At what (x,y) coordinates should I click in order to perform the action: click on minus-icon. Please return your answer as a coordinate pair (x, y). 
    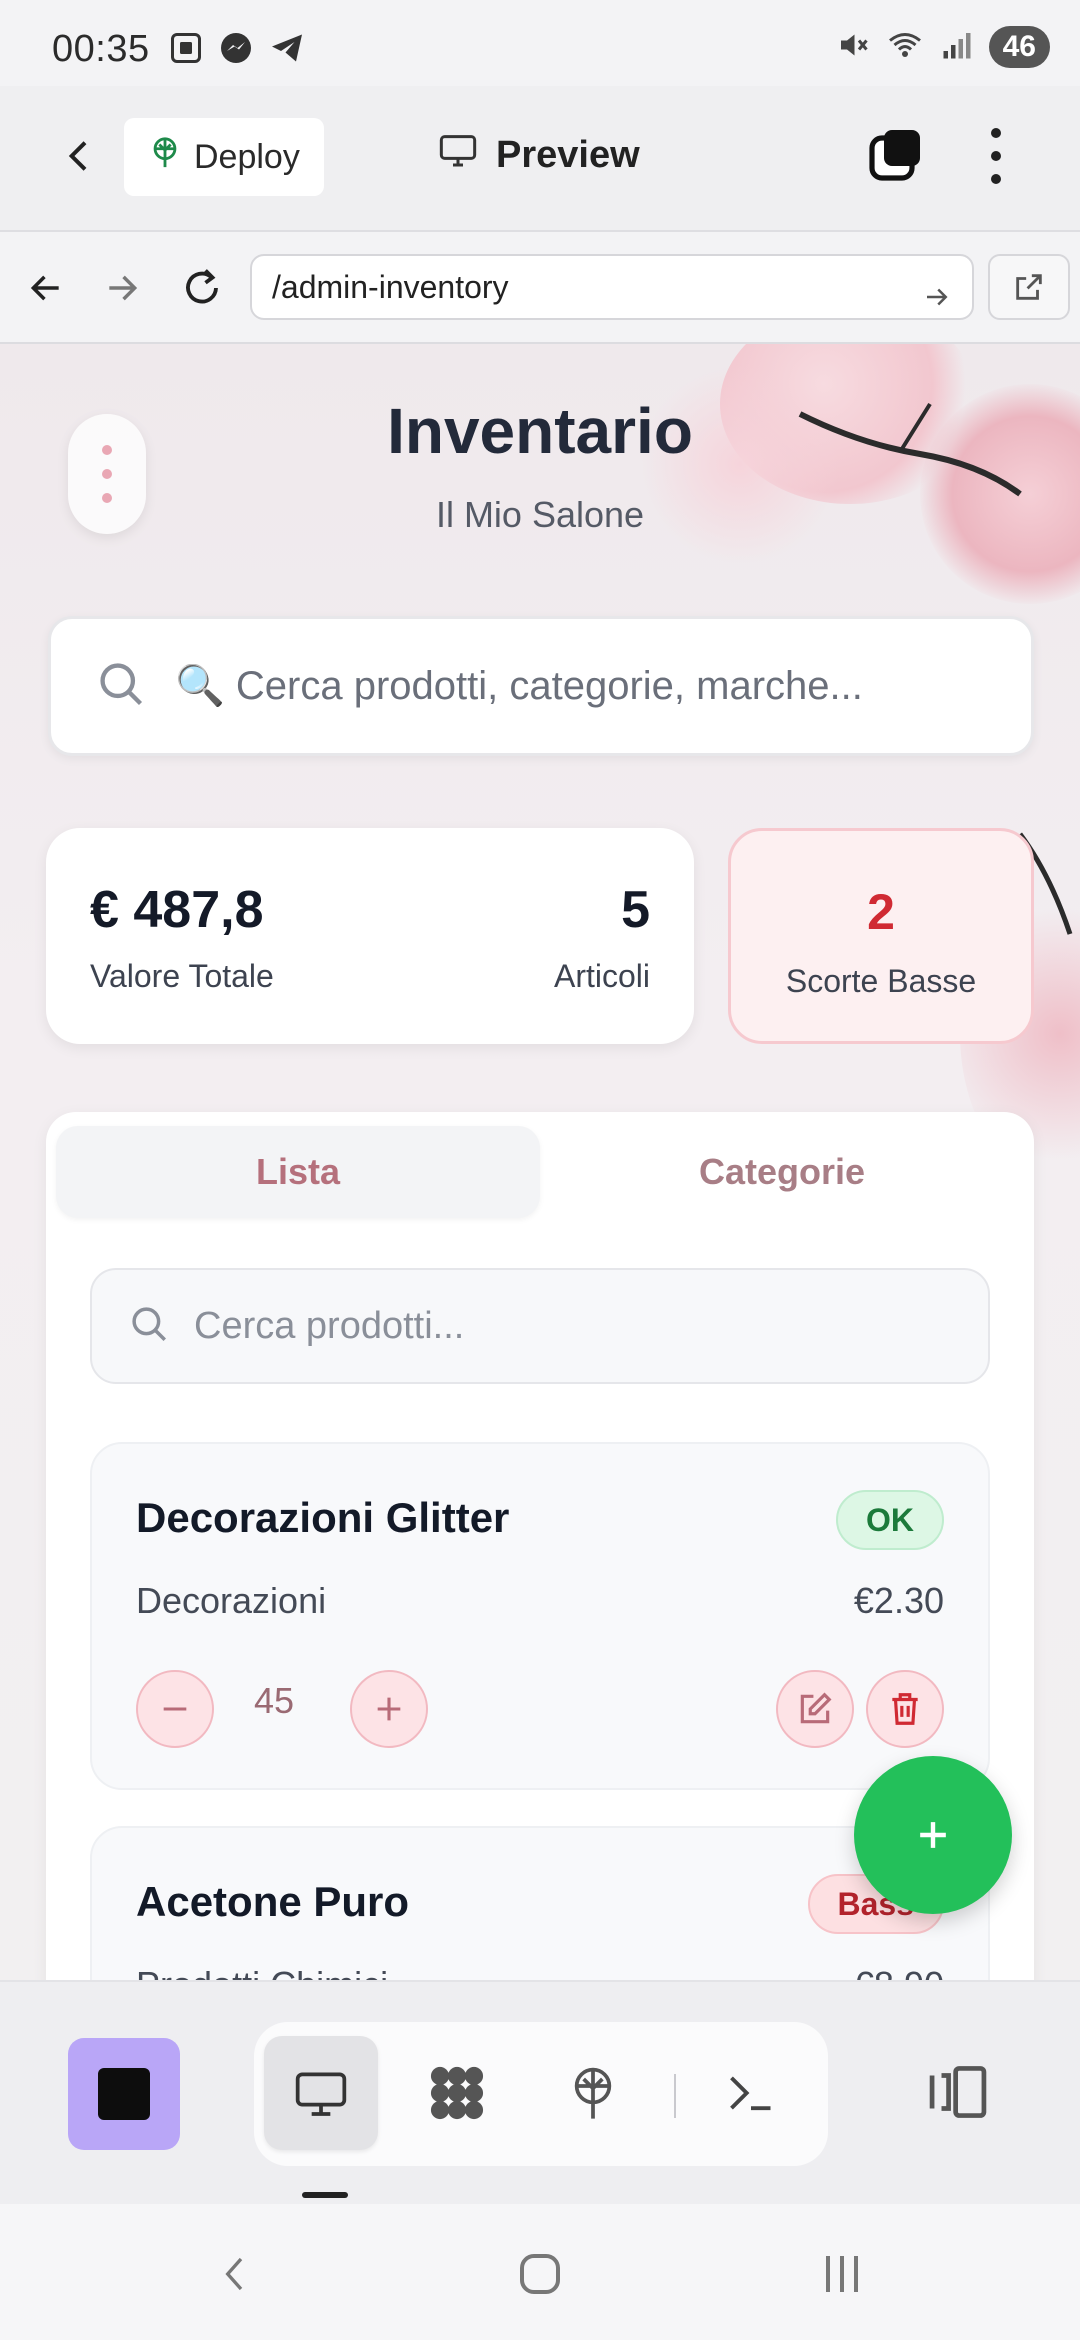
    Looking at the image, I should click on (175, 1709).